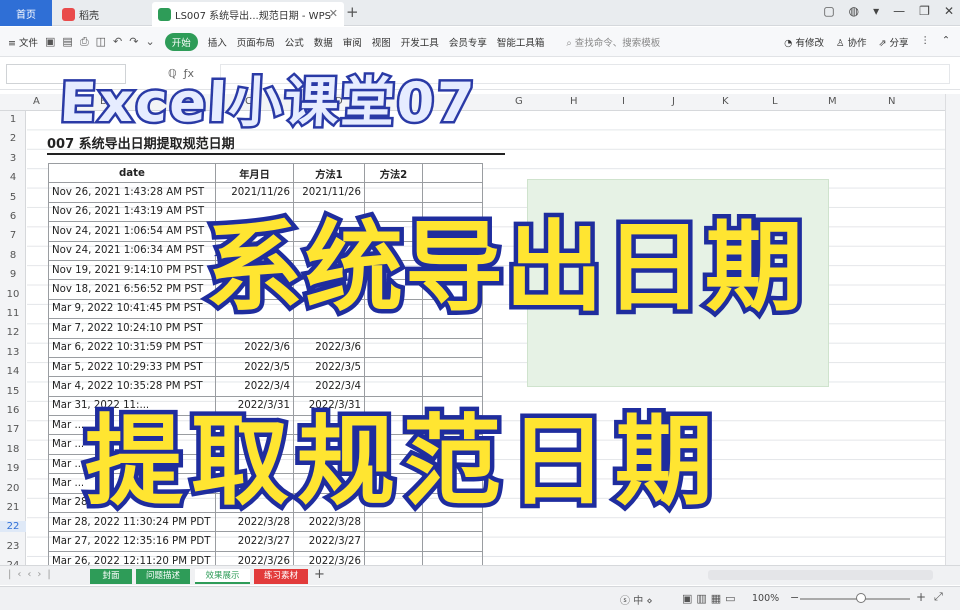  I want to click on row-header: 4, so click(13, 177).